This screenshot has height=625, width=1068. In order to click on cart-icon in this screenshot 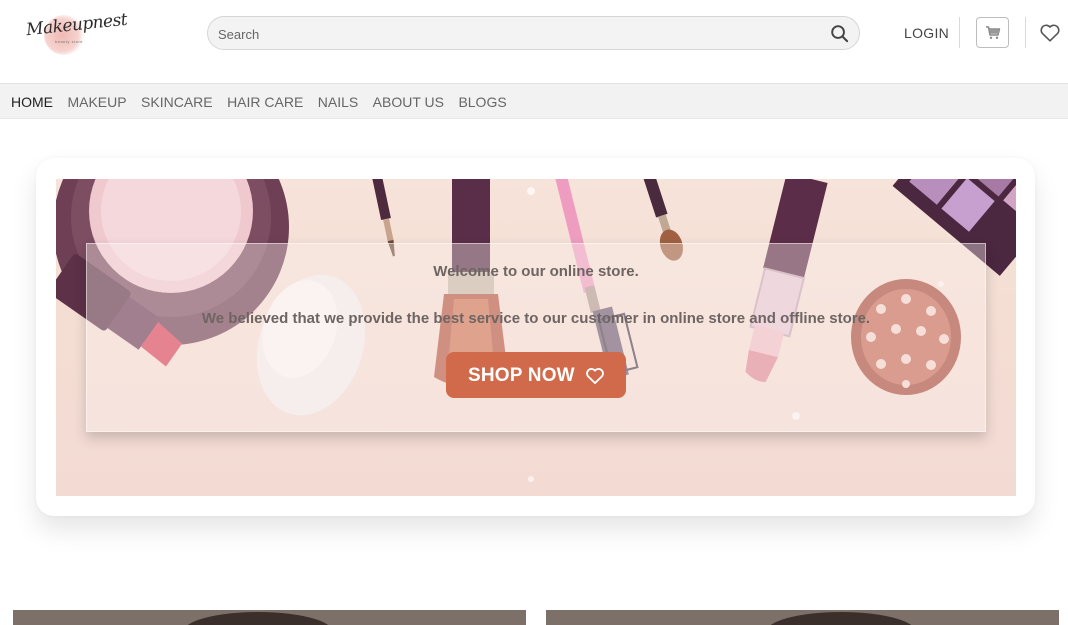, I will do `click(993, 32)`.